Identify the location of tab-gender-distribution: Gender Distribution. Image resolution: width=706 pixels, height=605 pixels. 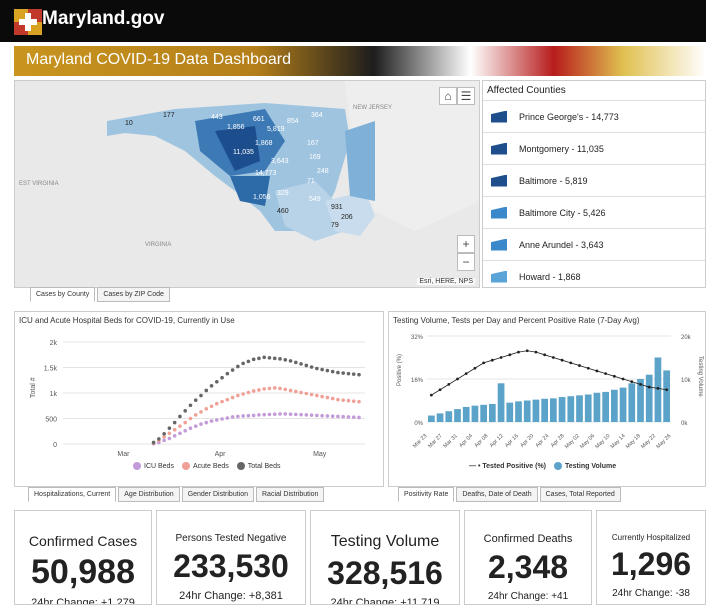
(217, 494).